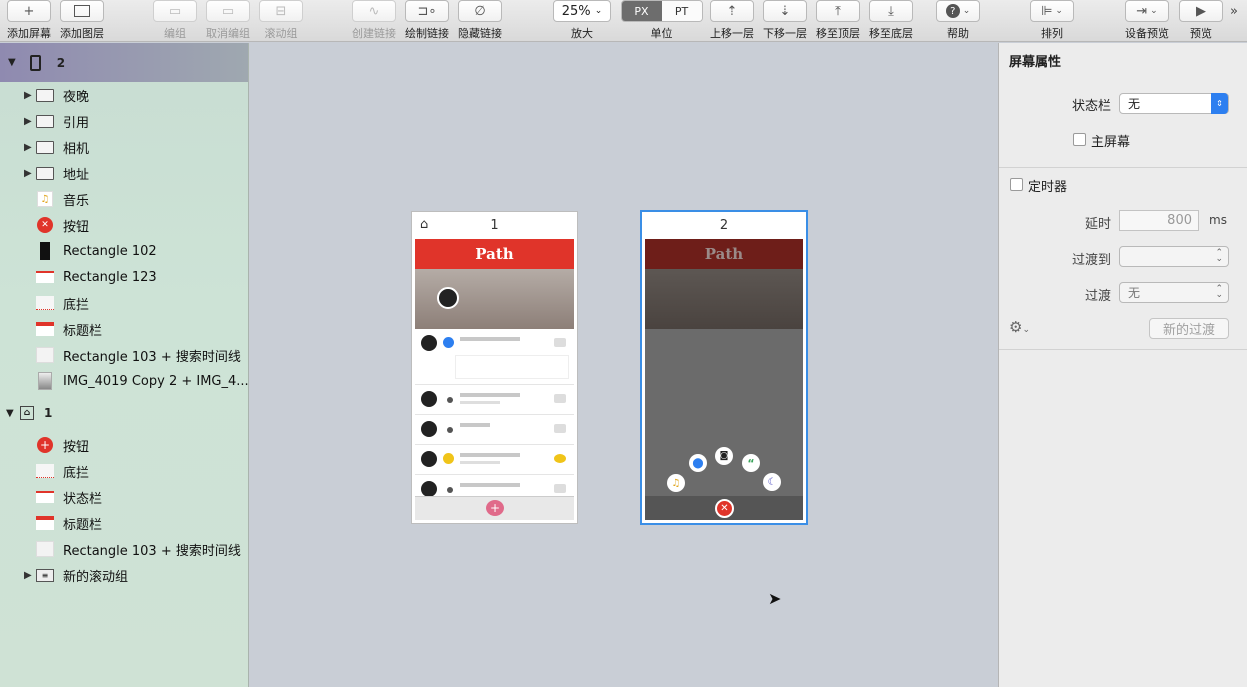  I want to click on screen-2-name: 2, so click(61, 62).